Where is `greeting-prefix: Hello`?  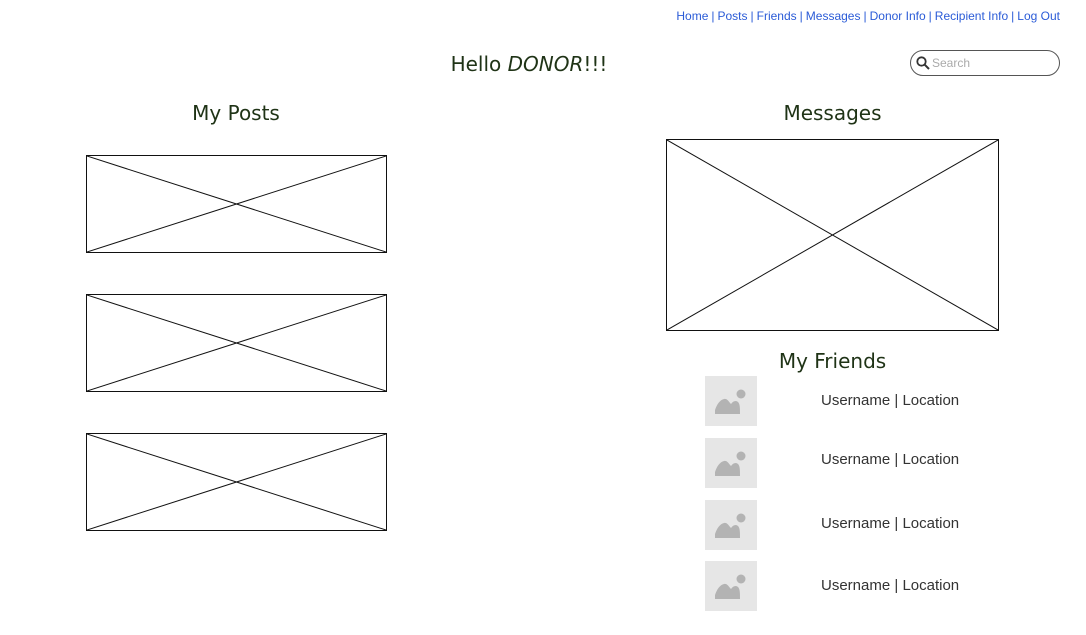 greeting-prefix: Hello is located at coordinates (479, 64).